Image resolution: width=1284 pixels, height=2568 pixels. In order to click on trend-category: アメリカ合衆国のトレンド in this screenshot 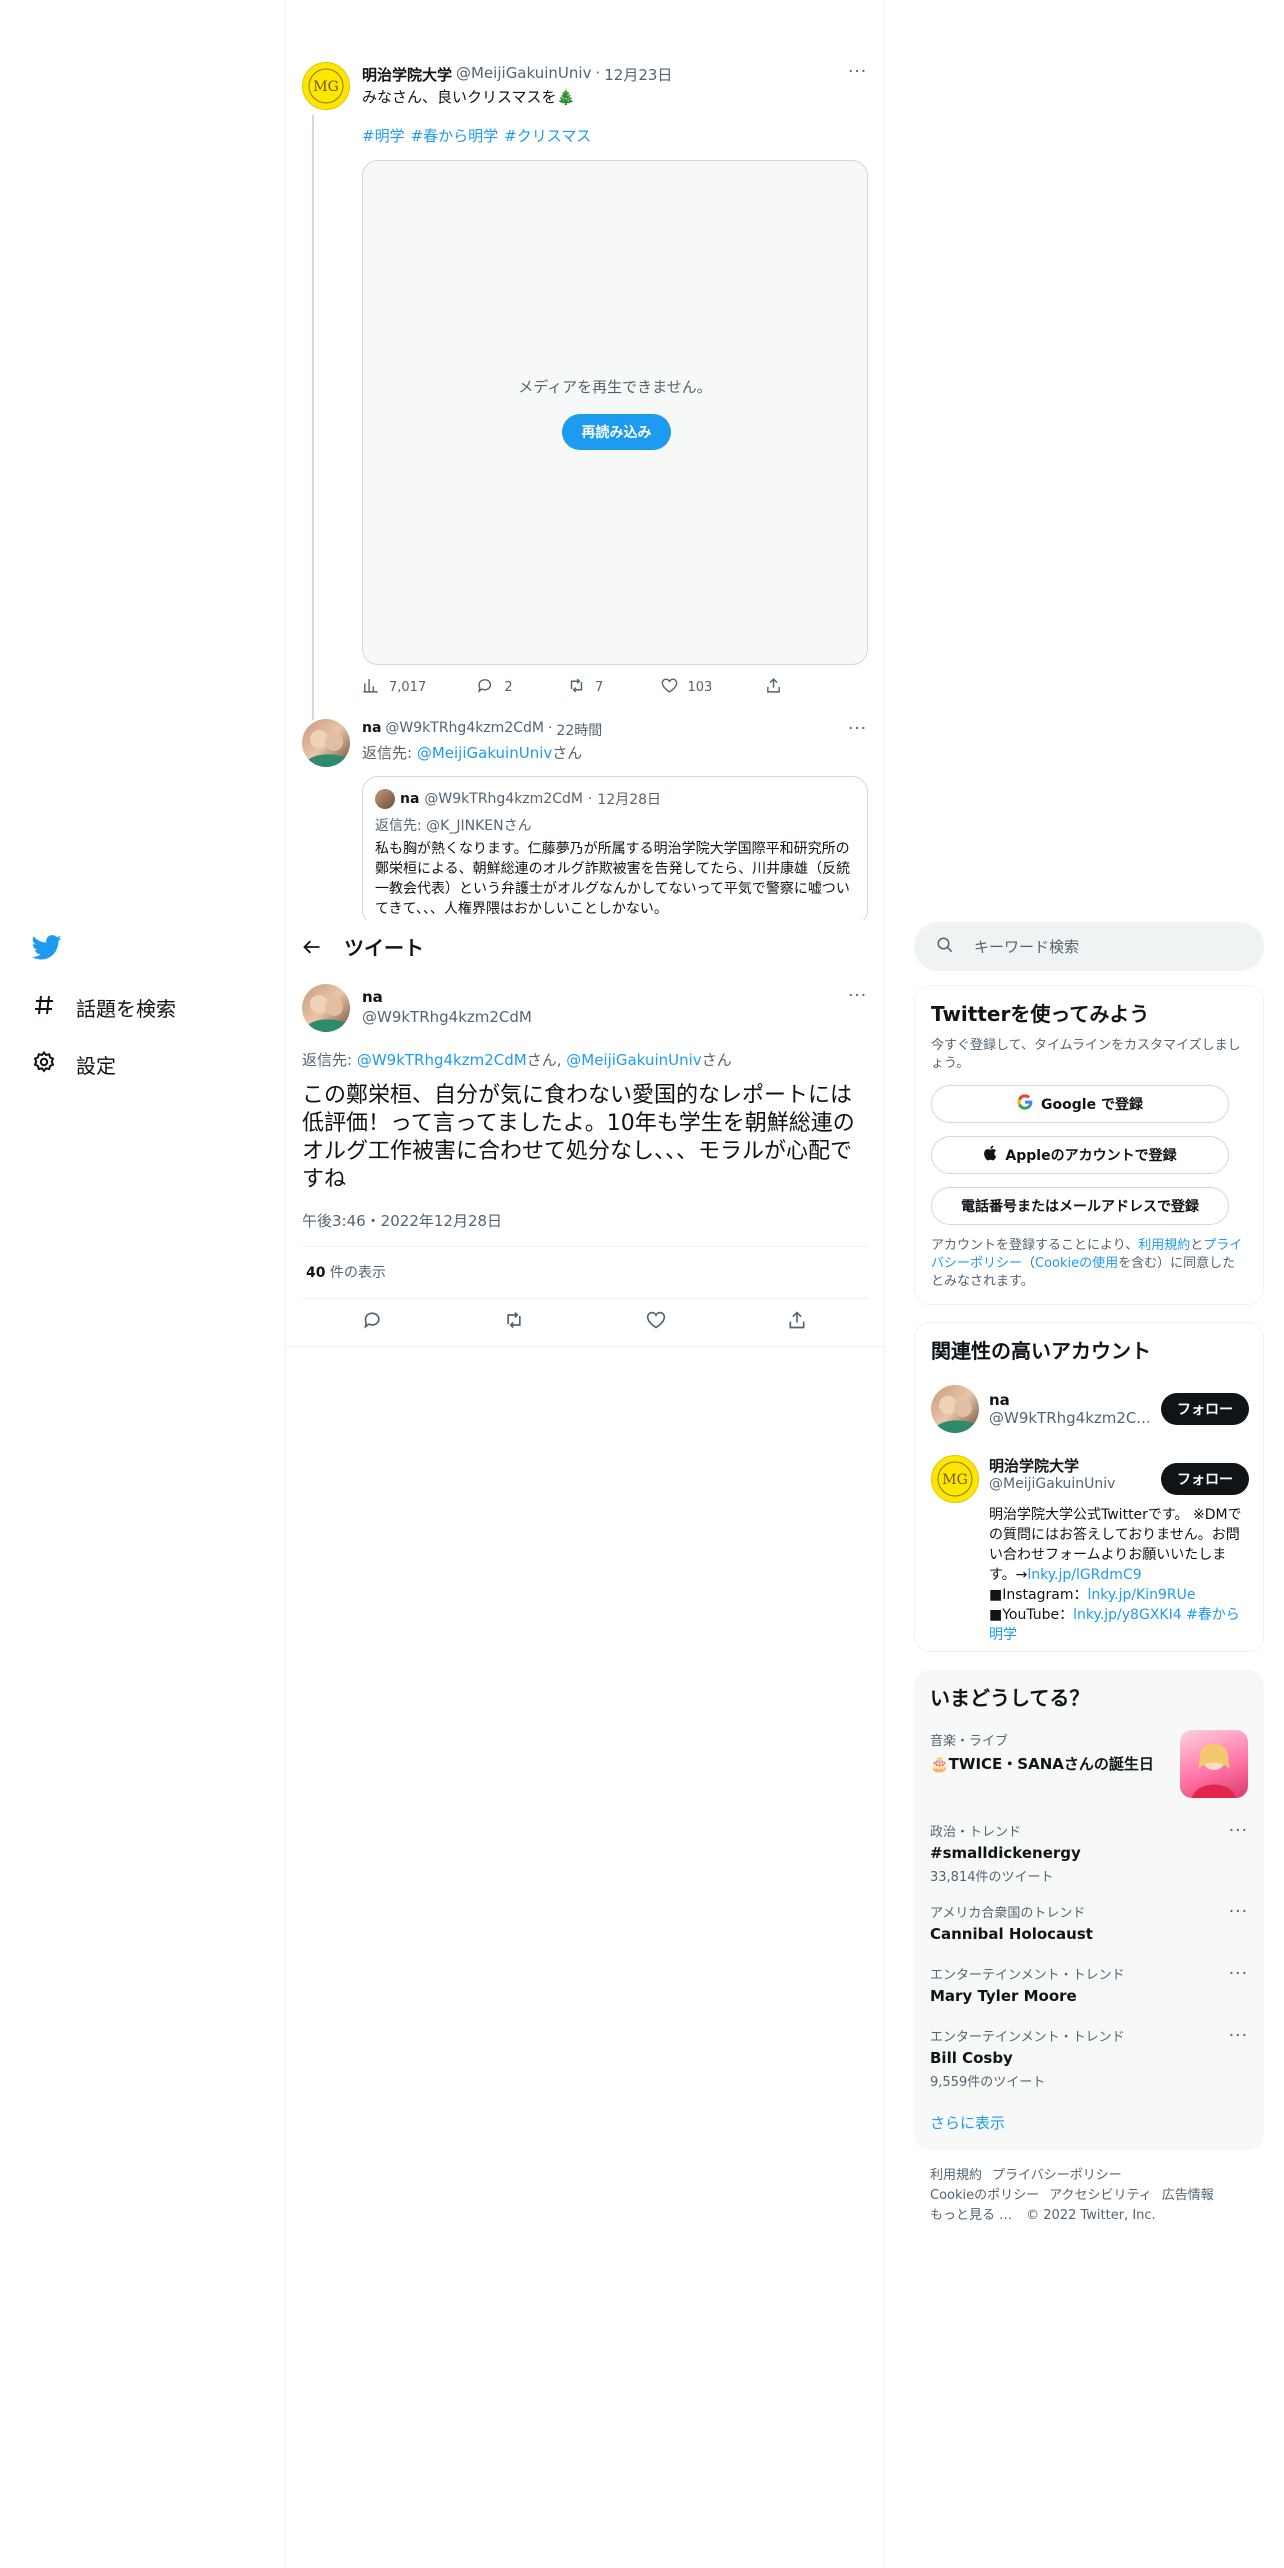, I will do `click(1008, 1913)`.